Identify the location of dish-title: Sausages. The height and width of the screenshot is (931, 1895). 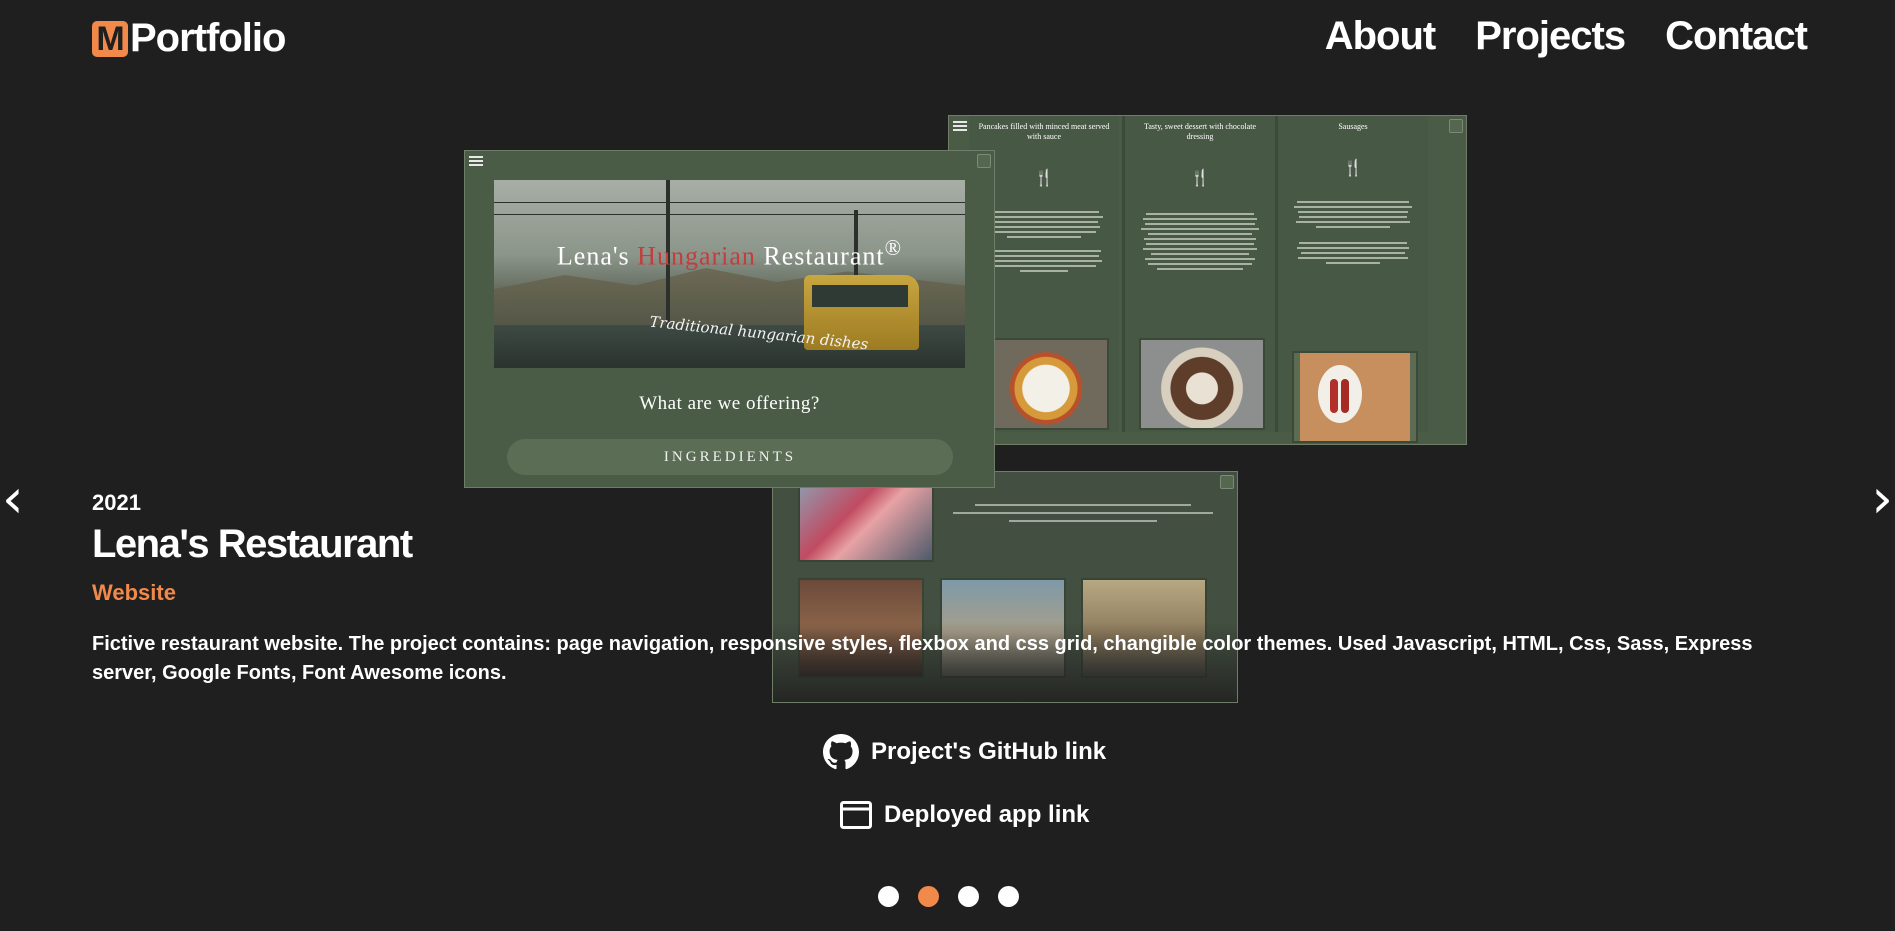
(1353, 126).